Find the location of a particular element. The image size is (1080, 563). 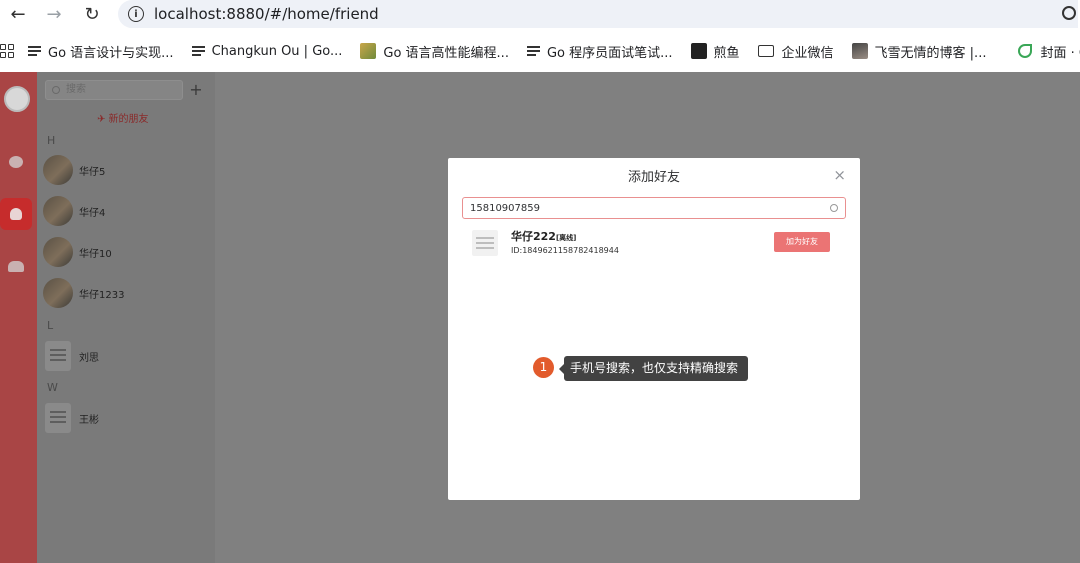

browser-toolbar: ← → ↻ i localhost:8880/#/home/friend is located at coordinates (540, 14).